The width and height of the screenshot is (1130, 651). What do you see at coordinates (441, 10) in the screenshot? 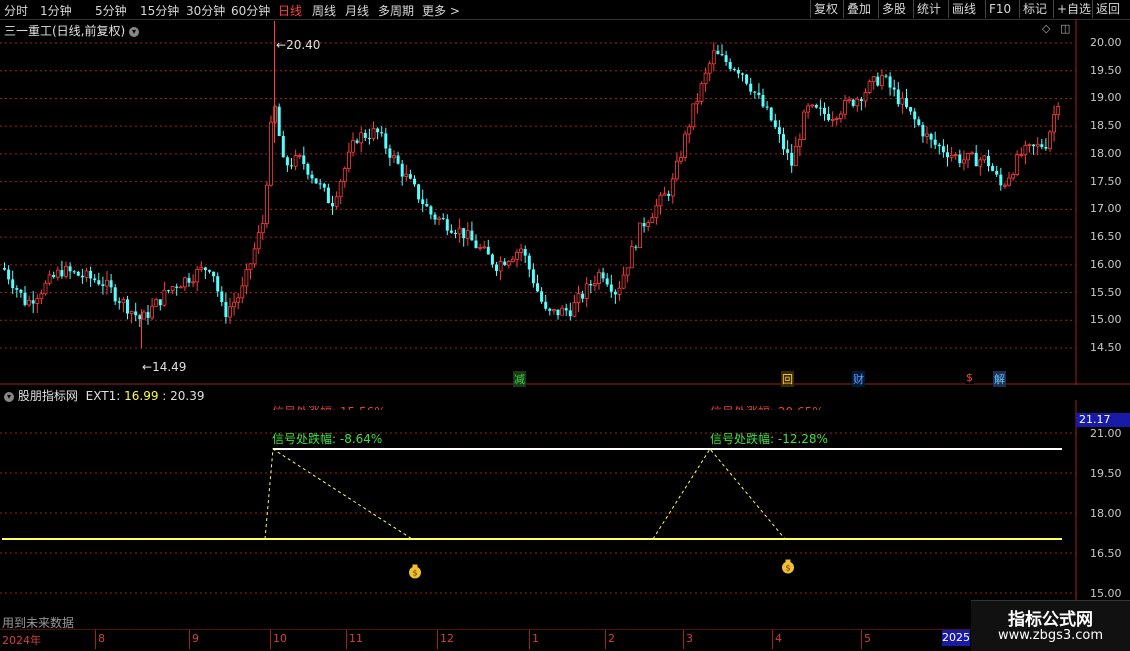
I see `period-tab-more: 更多 >` at bounding box center [441, 10].